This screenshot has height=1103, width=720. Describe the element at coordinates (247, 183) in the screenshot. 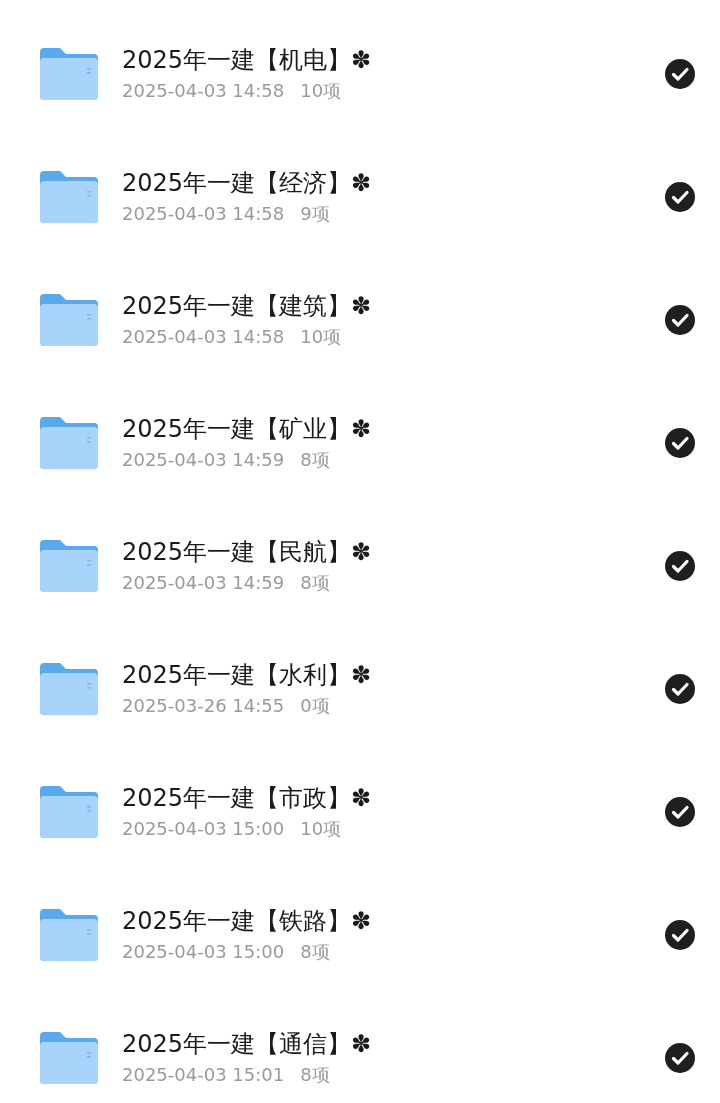

I see `folder-name: 2025年一建【经济】✽` at that location.